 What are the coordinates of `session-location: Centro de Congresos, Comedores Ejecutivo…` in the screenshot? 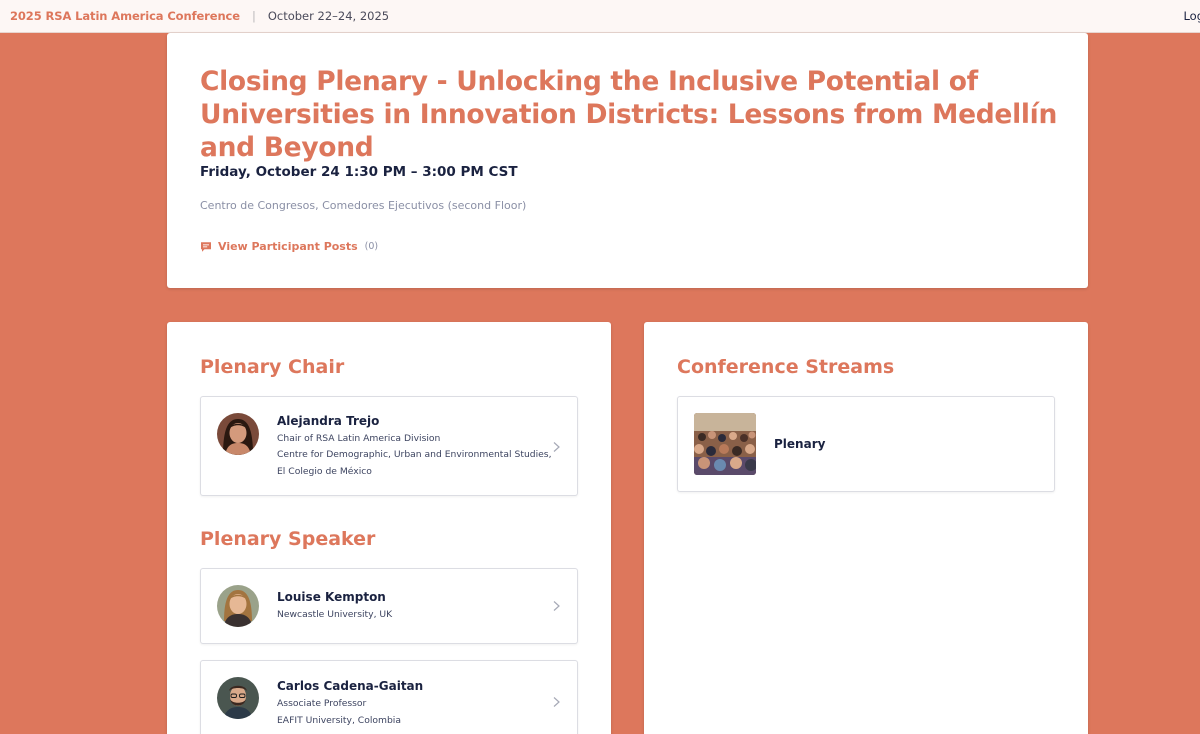 It's located at (363, 205).